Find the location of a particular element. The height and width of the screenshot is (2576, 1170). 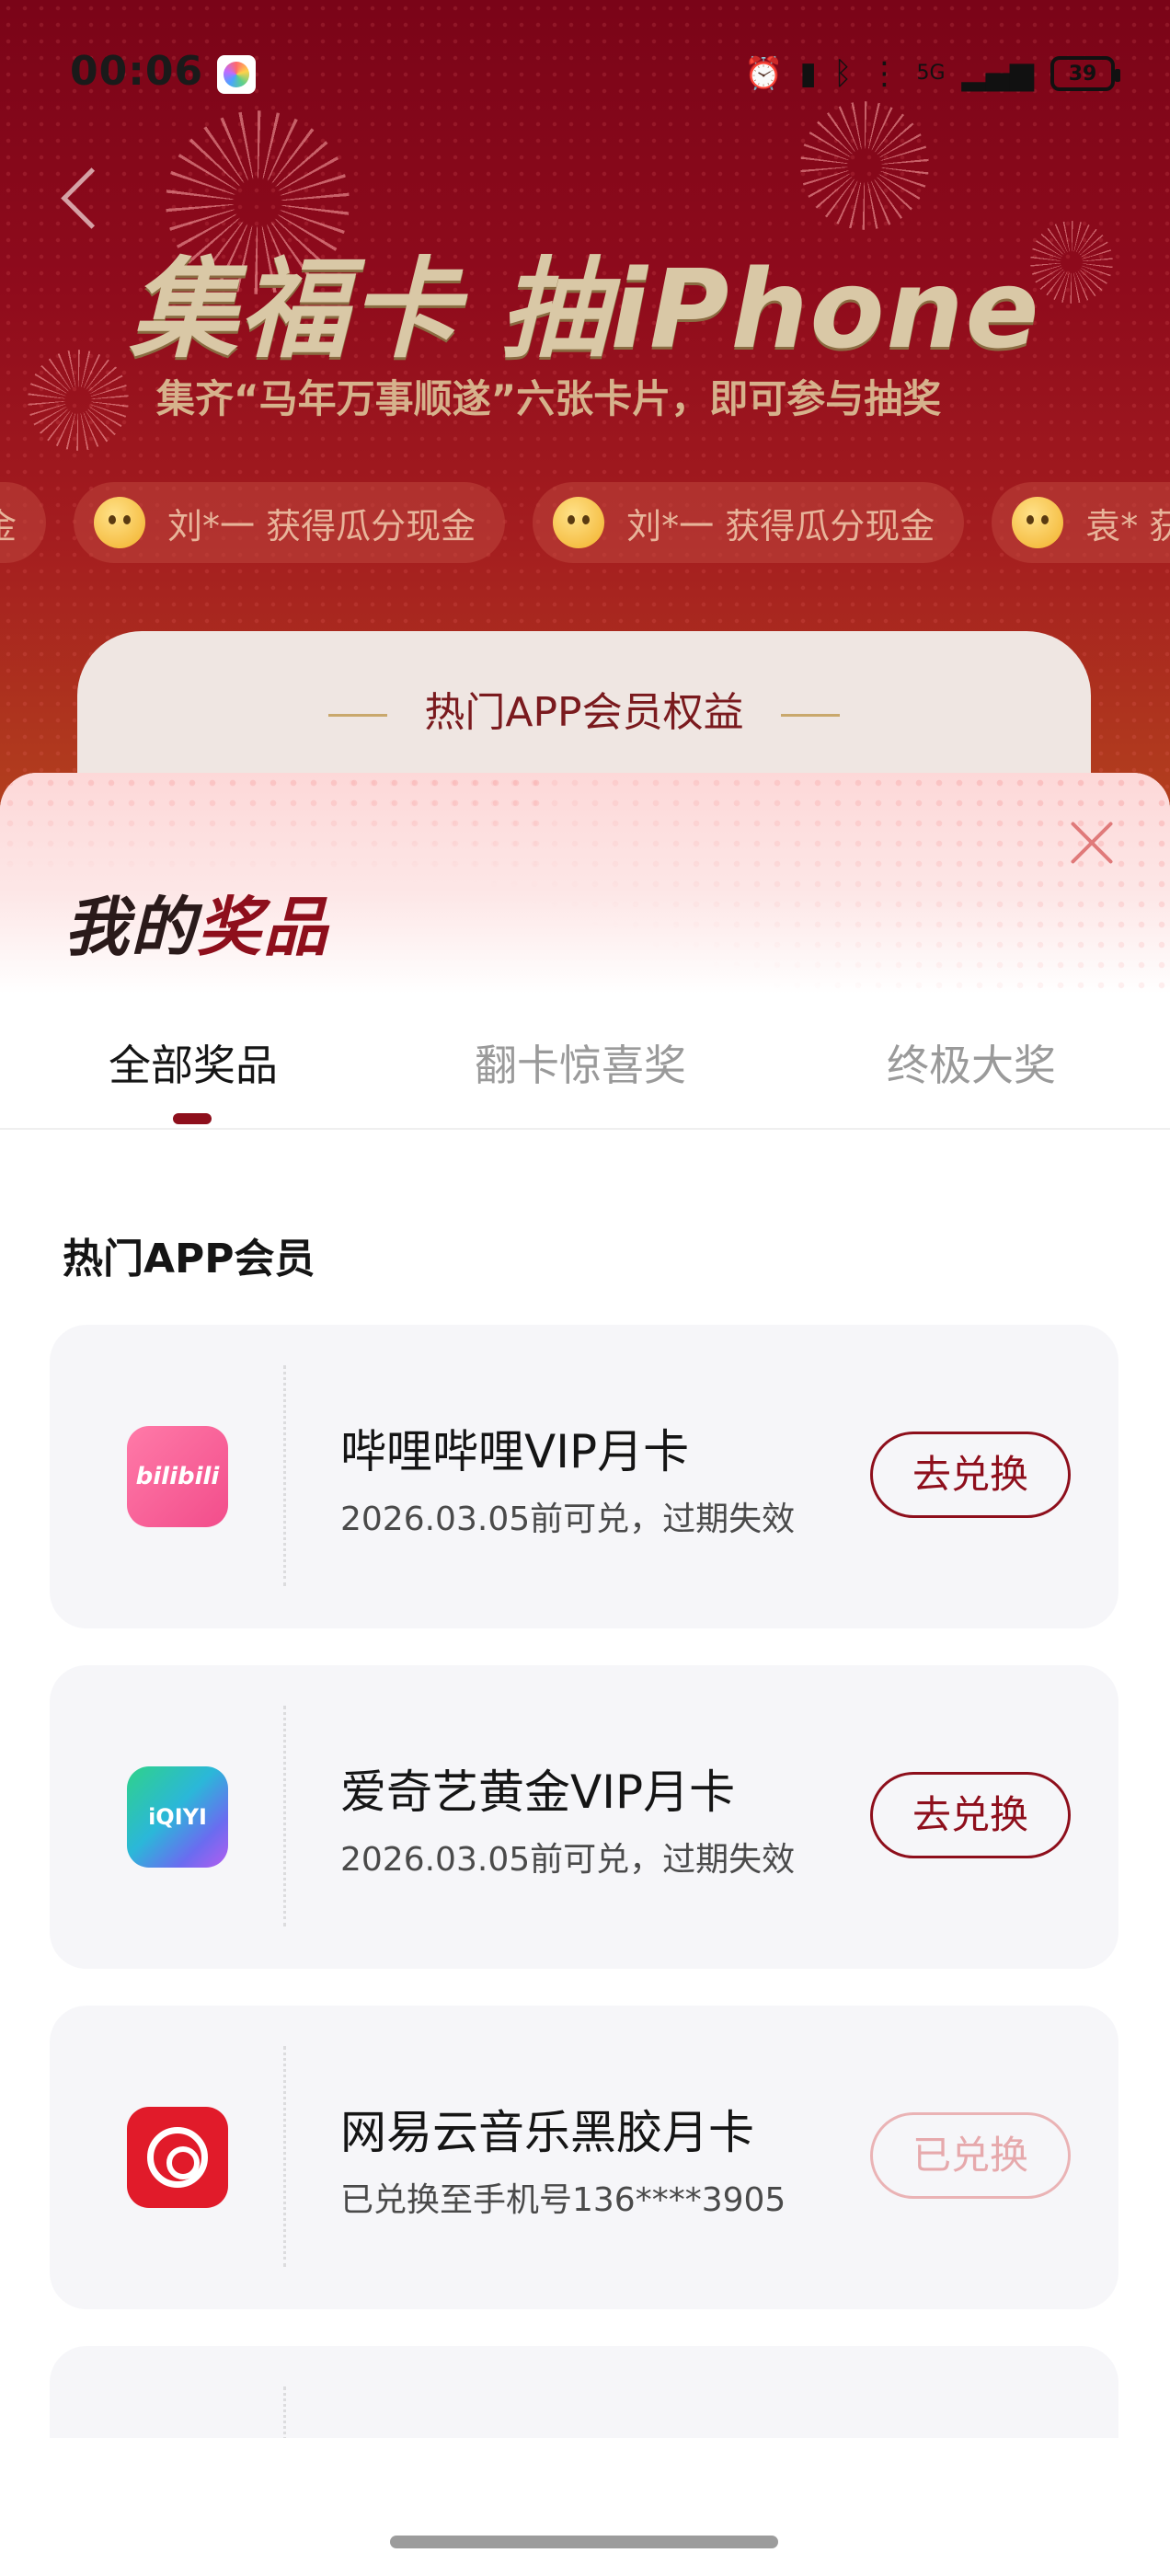

netease-music-icon is located at coordinates (177, 2157).